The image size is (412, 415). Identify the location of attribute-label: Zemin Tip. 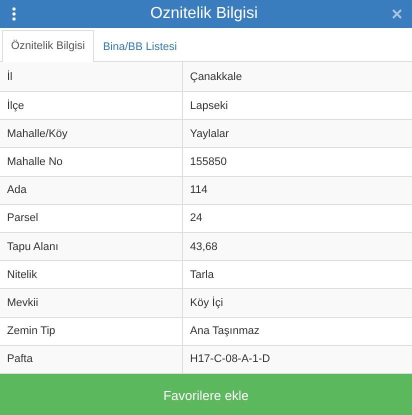
(31, 332).